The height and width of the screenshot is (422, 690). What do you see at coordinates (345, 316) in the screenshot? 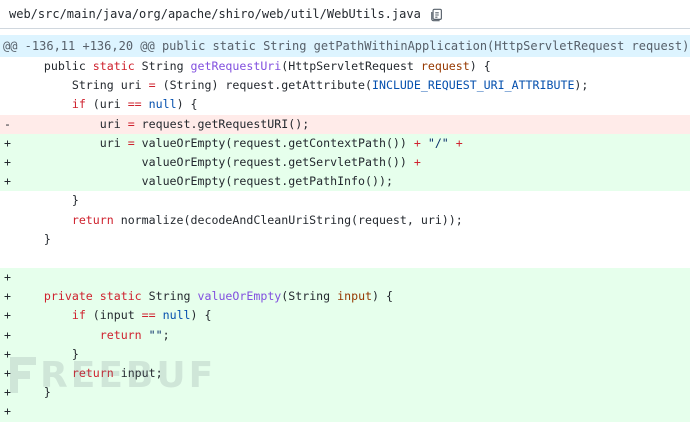
I see `added-line: + if (input == null) {` at bounding box center [345, 316].